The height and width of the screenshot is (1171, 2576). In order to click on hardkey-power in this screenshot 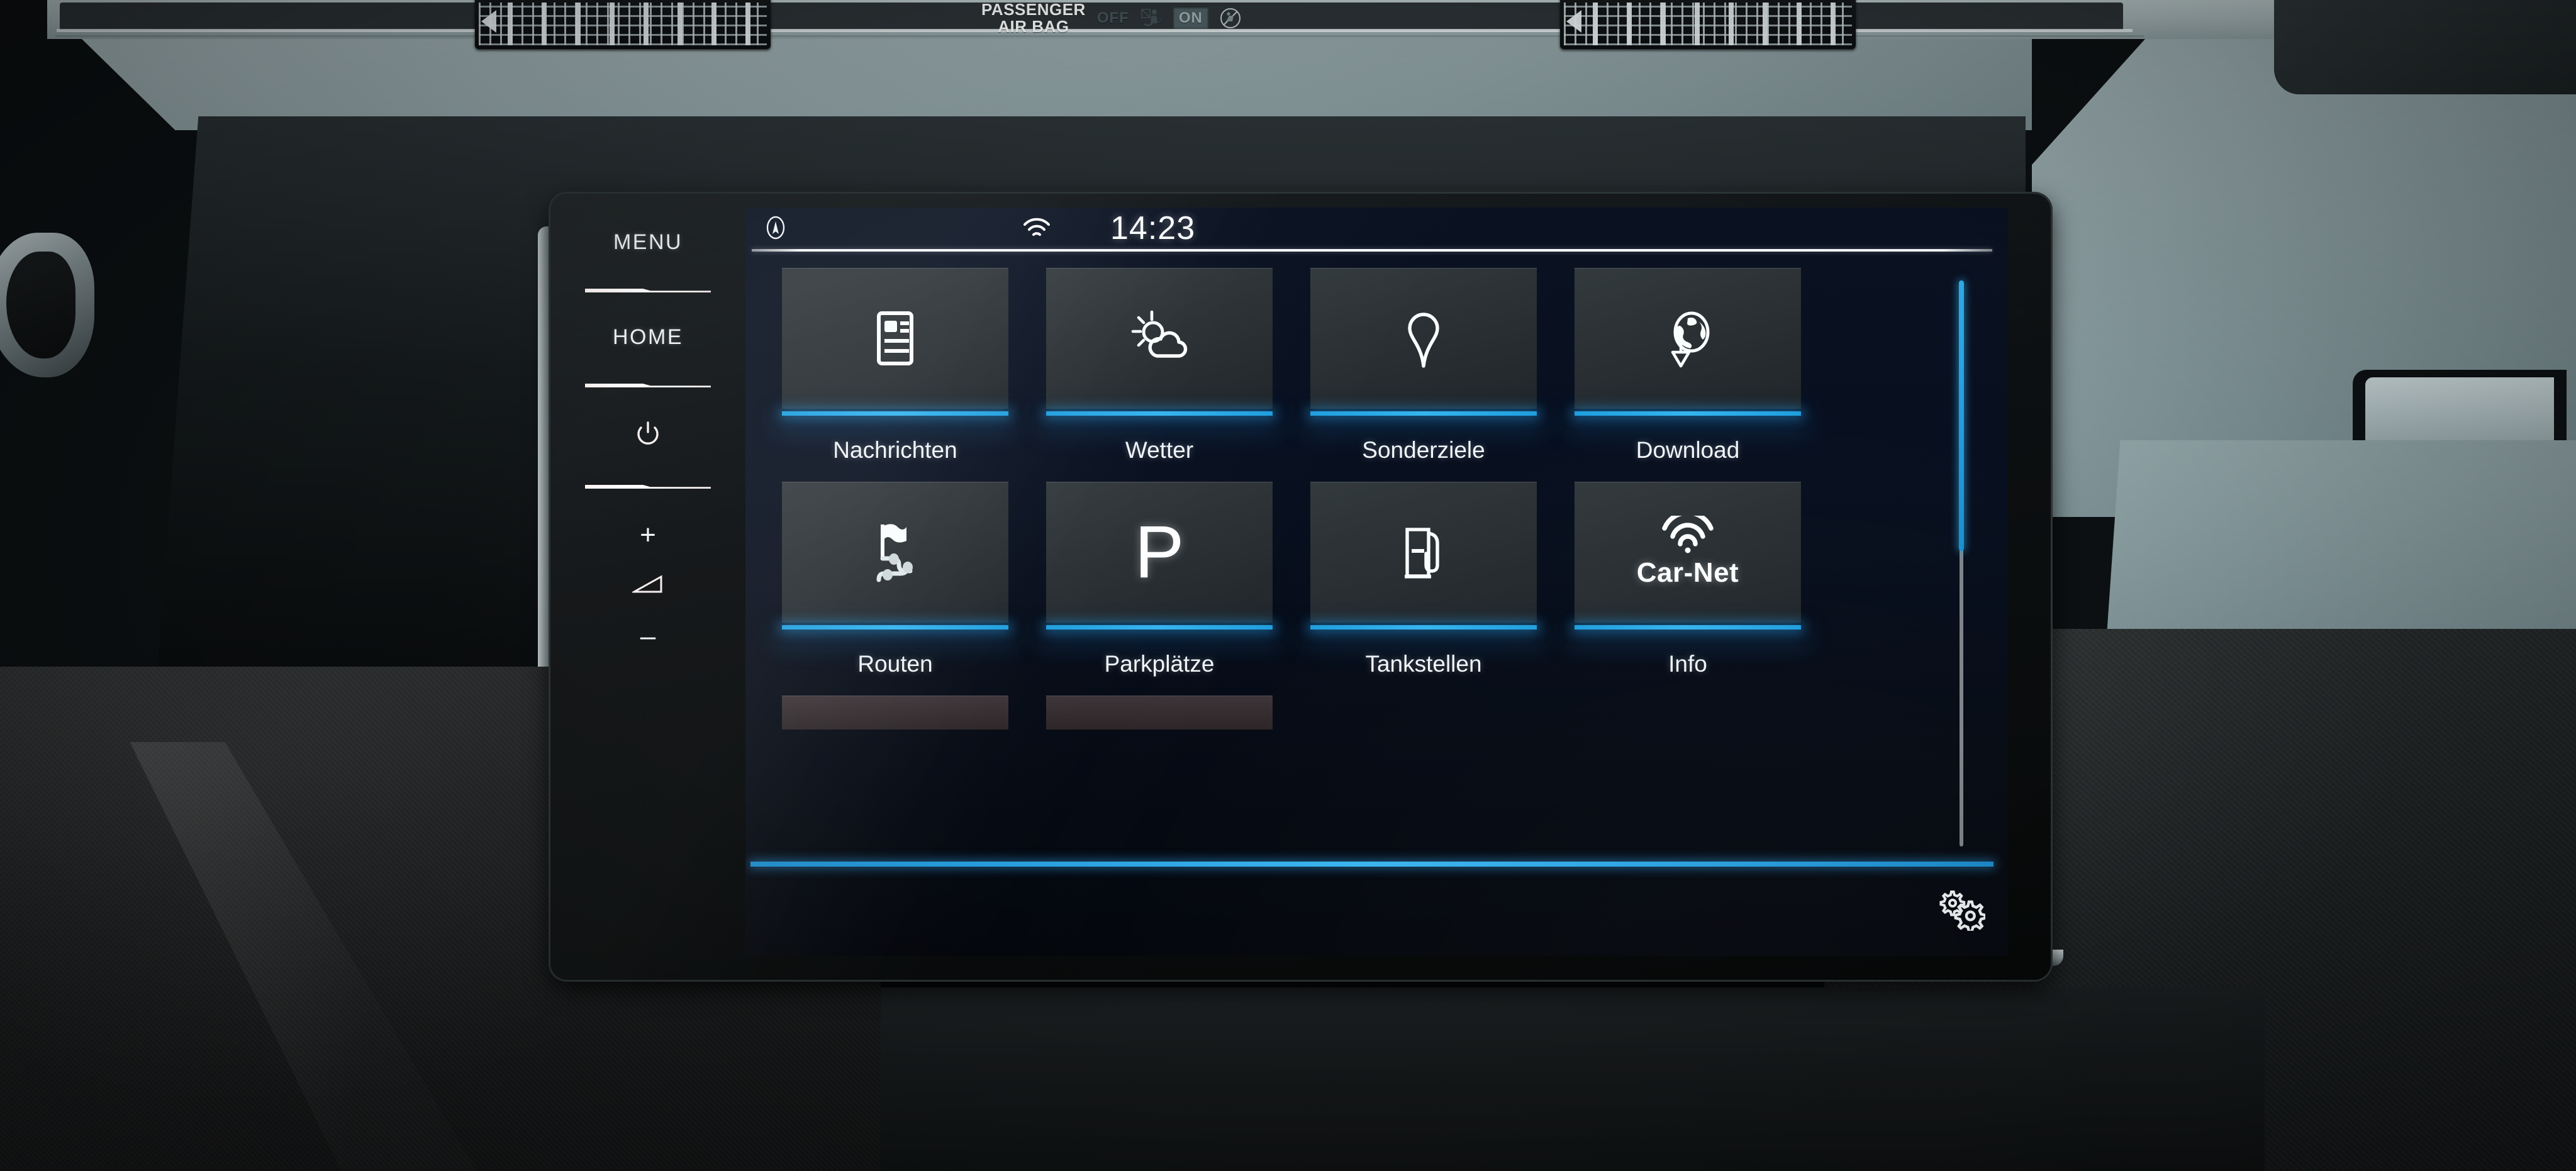, I will do `click(648, 435)`.